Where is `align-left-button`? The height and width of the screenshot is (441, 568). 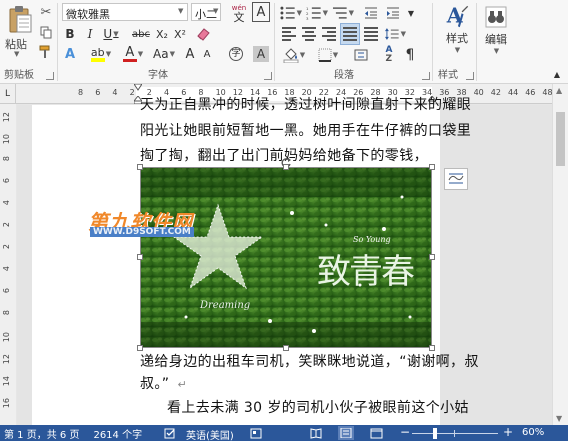 align-left-button is located at coordinates (289, 34).